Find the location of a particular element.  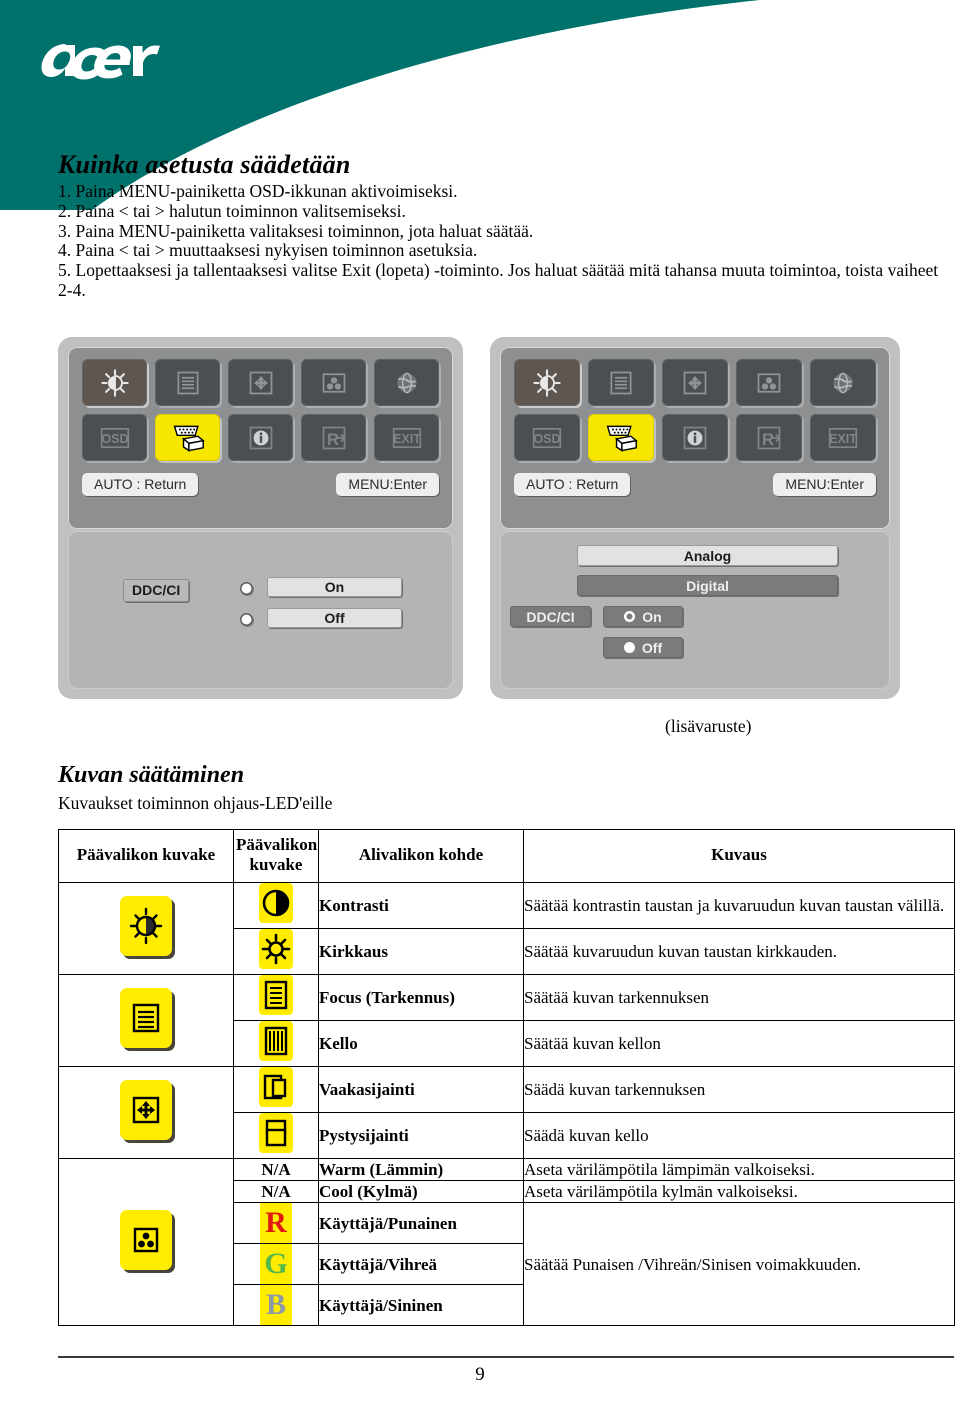

description: Säädä kuvan tarkennuksen is located at coordinates (739, 1089).